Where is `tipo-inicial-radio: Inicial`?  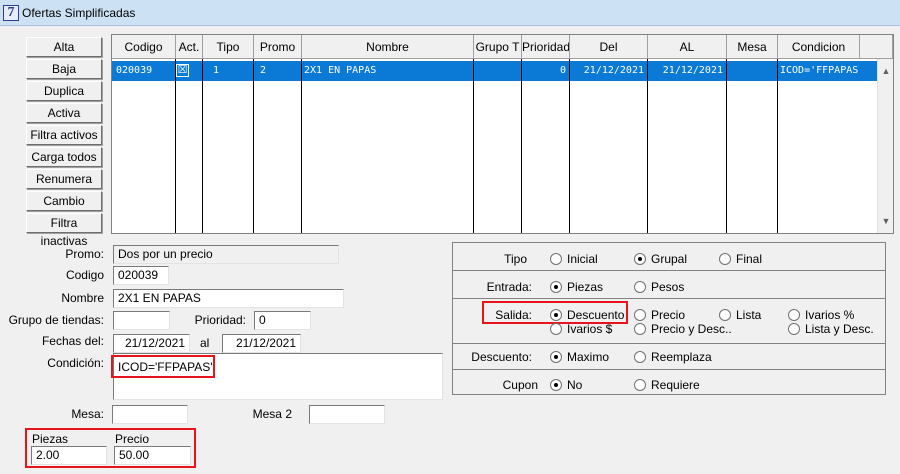
tipo-inicial-radio: Inicial is located at coordinates (574, 259).